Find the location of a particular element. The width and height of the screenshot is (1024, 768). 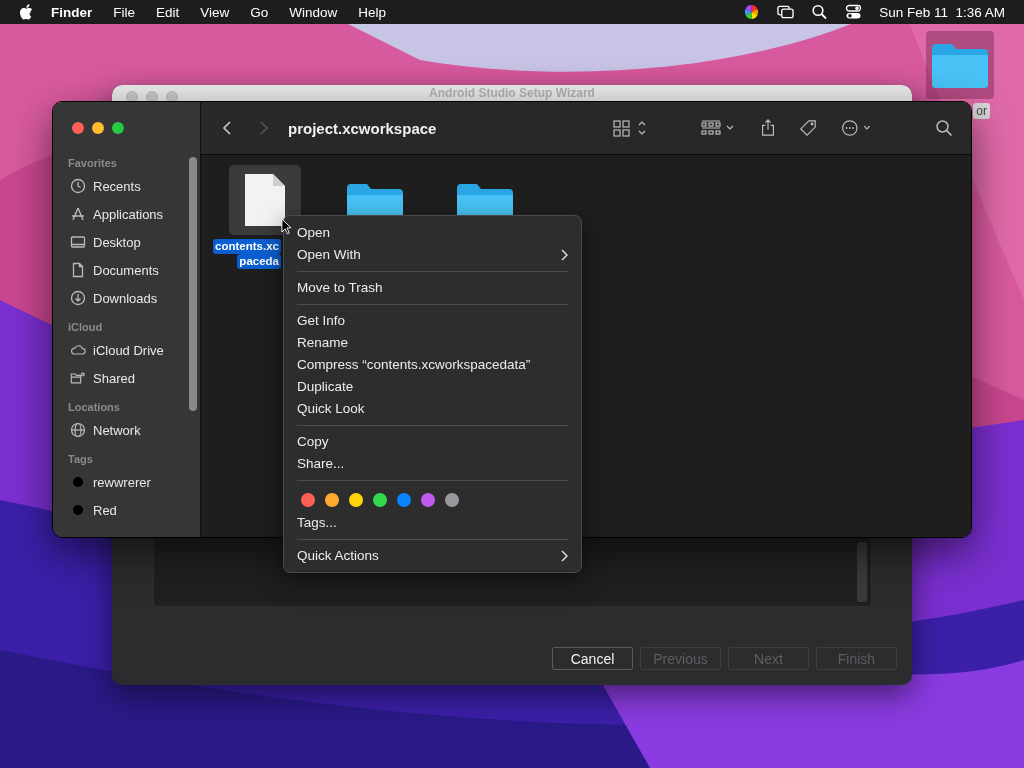

menu-bar-item: Go is located at coordinates (259, 12).